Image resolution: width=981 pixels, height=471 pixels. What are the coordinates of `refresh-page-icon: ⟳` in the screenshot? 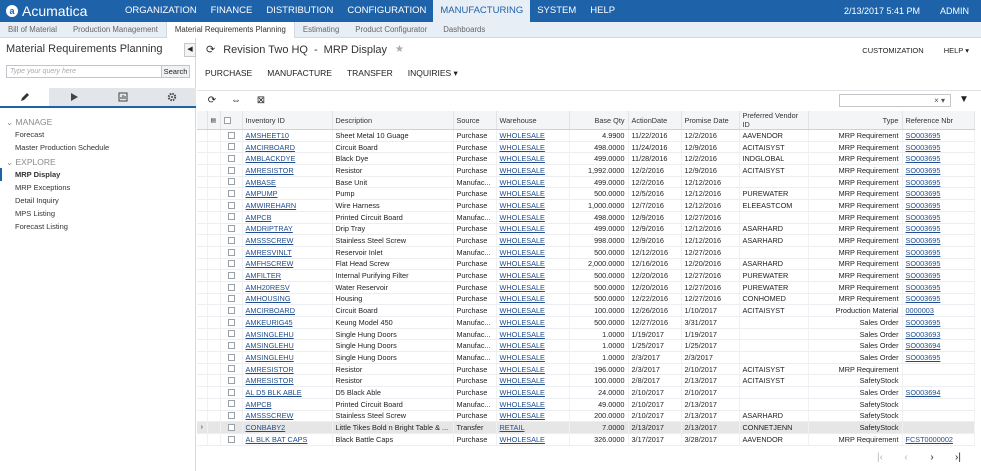 It's located at (210, 49).